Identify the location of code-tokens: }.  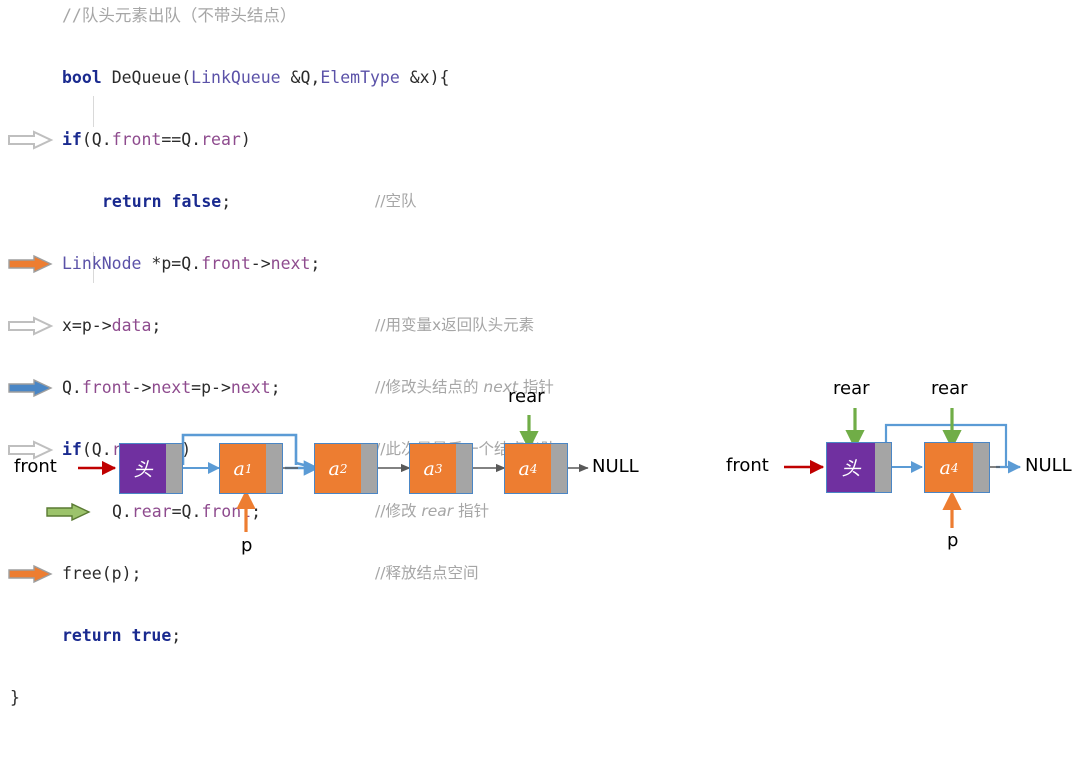
(15, 697).